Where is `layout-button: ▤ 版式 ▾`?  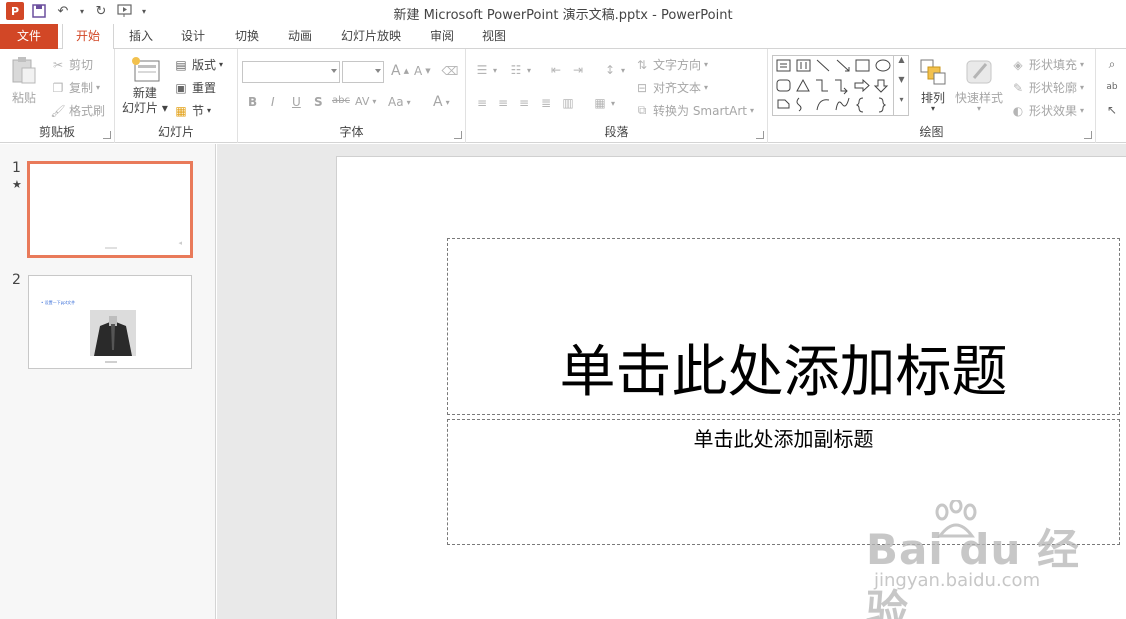 layout-button: ▤ 版式 ▾ is located at coordinates (198, 64).